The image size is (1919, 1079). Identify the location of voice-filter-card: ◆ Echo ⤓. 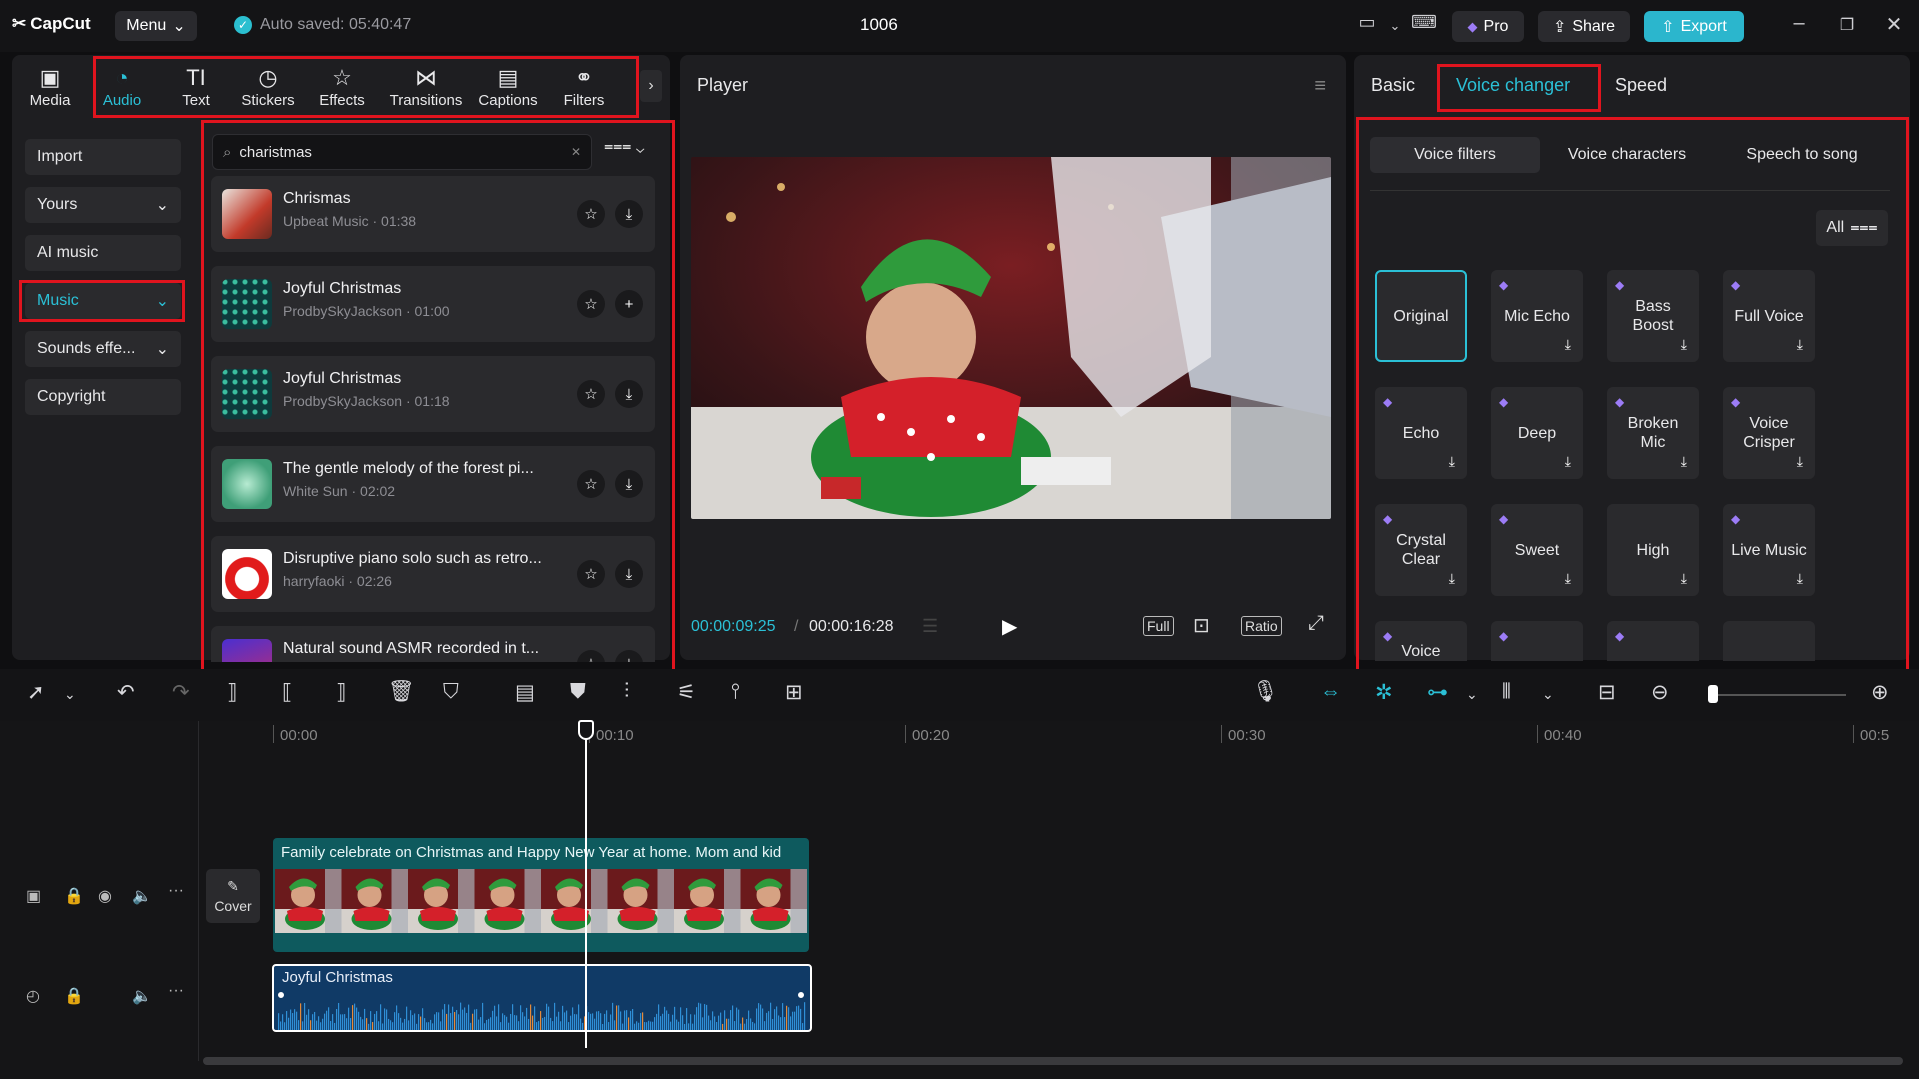
(1421, 433).